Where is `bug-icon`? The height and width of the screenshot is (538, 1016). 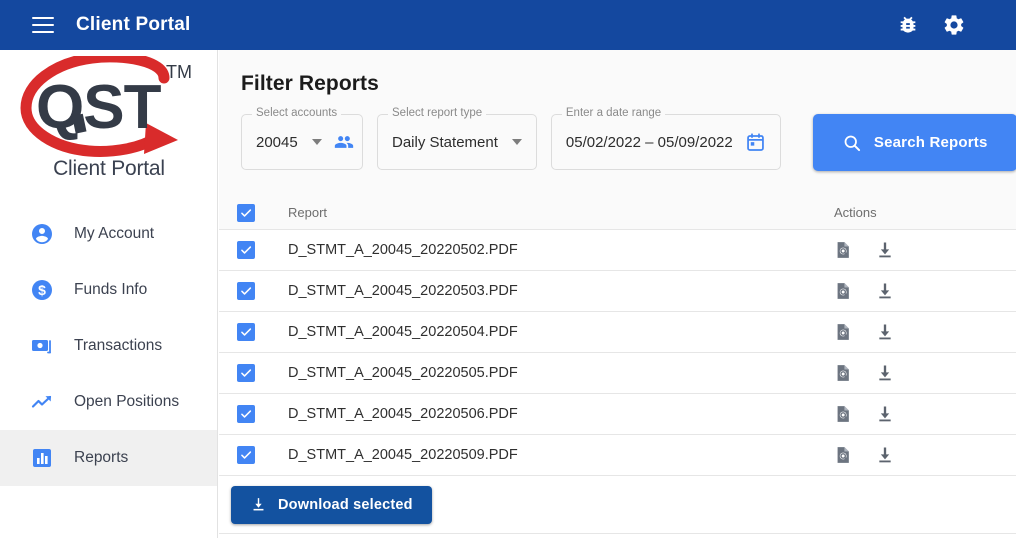
bug-icon is located at coordinates (908, 25).